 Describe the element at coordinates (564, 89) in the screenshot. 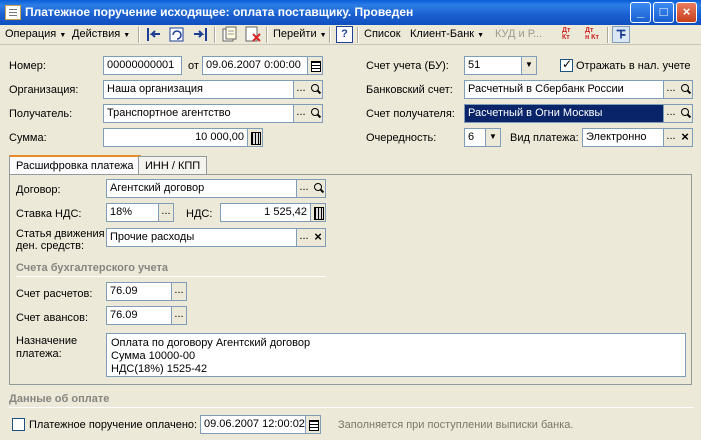

I see `bank-account-field: Расчетный в Сбербанк России` at that location.